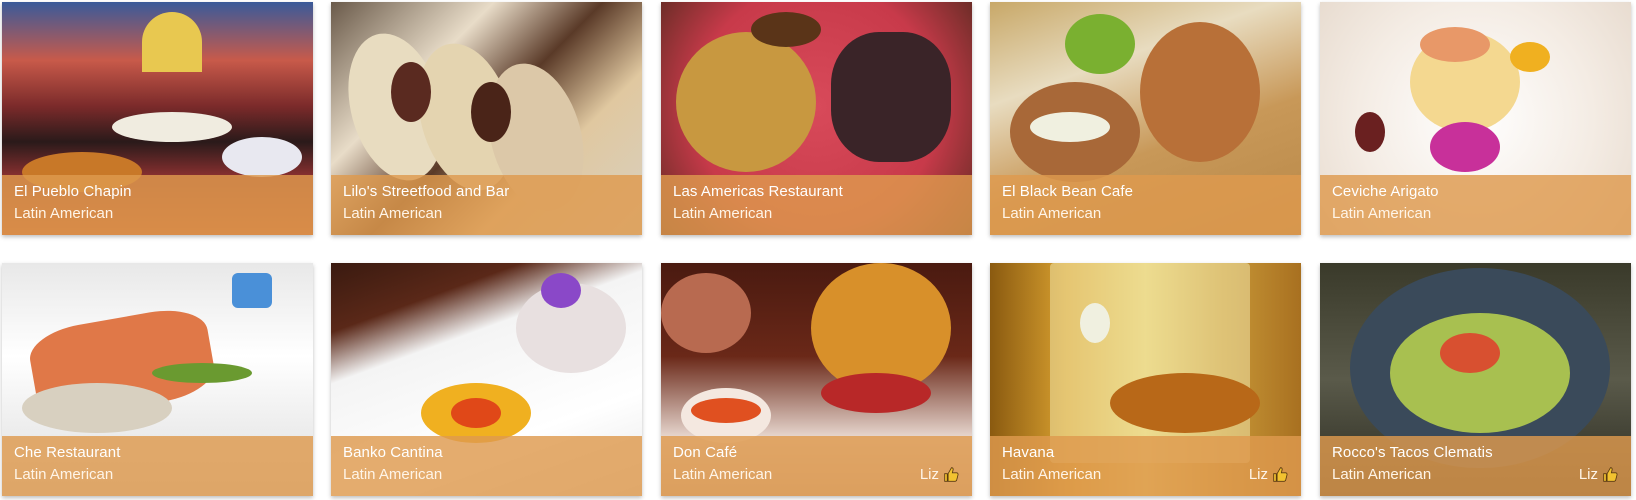 This screenshot has width=1636, height=500. Describe the element at coordinates (486, 379) in the screenshot. I see `restaurant-card-banko-cantina: Banko Cantina Latin American` at that location.